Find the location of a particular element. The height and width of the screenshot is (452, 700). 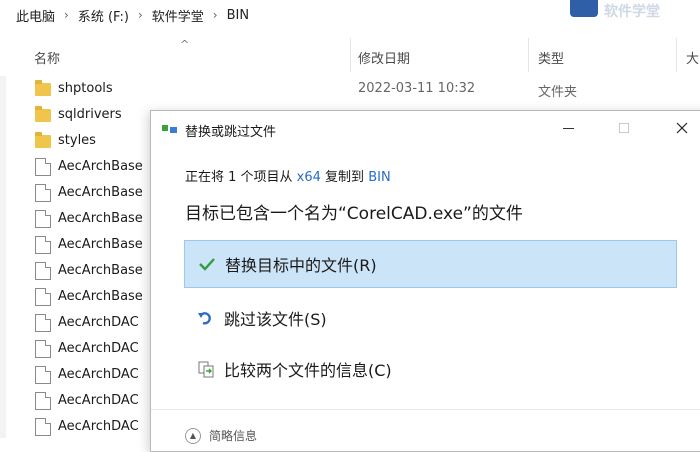

file-name: shptools is located at coordinates (85, 88).